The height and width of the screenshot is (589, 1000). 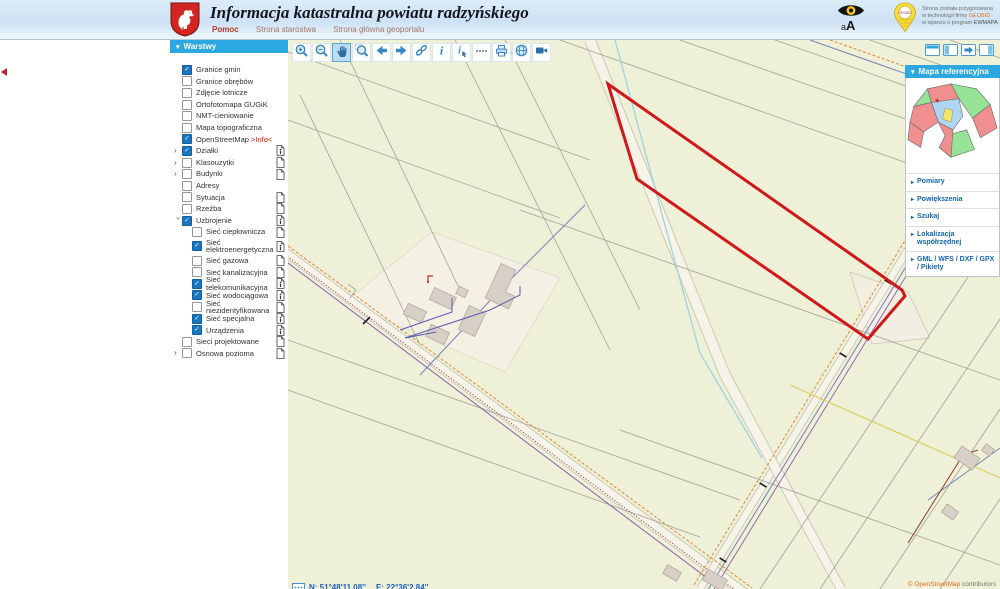 What do you see at coordinates (218, 70) in the screenshot?
I see `layer-label: Granice gmin` at bounding box center [218, 70].